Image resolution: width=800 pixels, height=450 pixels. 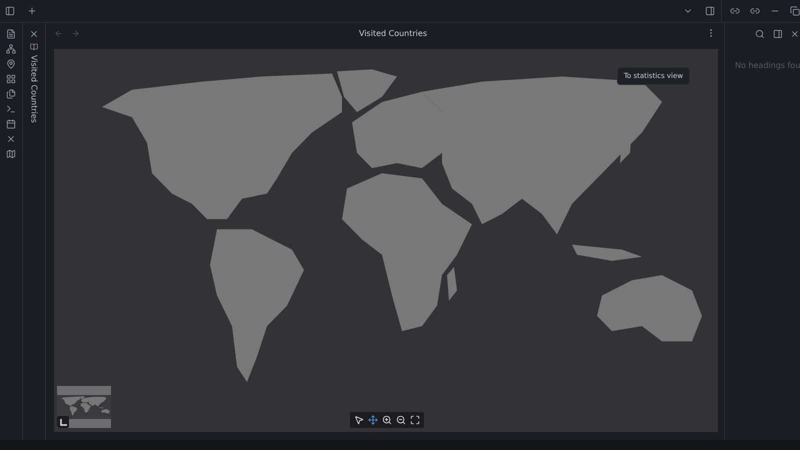 What do you see at coordinates (34, 47) in the screenshot?
I see `book-icon` at bounding box center [34, 47].